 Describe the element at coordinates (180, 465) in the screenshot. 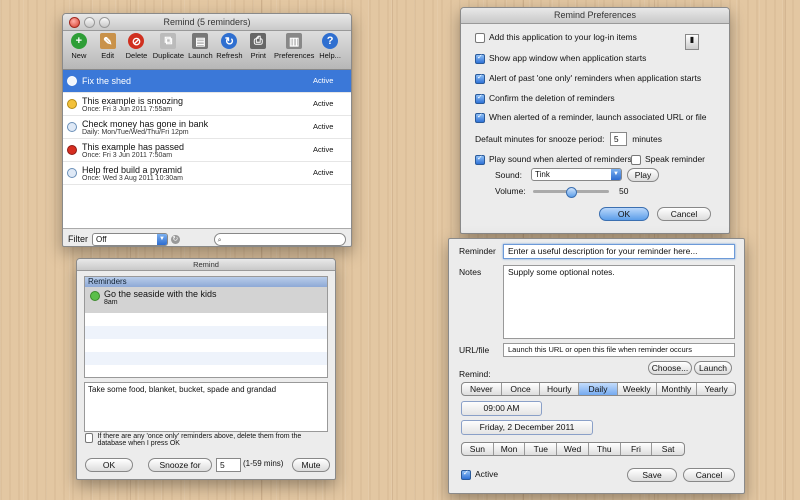

I see `snooze-button: Snooze for` at that location.